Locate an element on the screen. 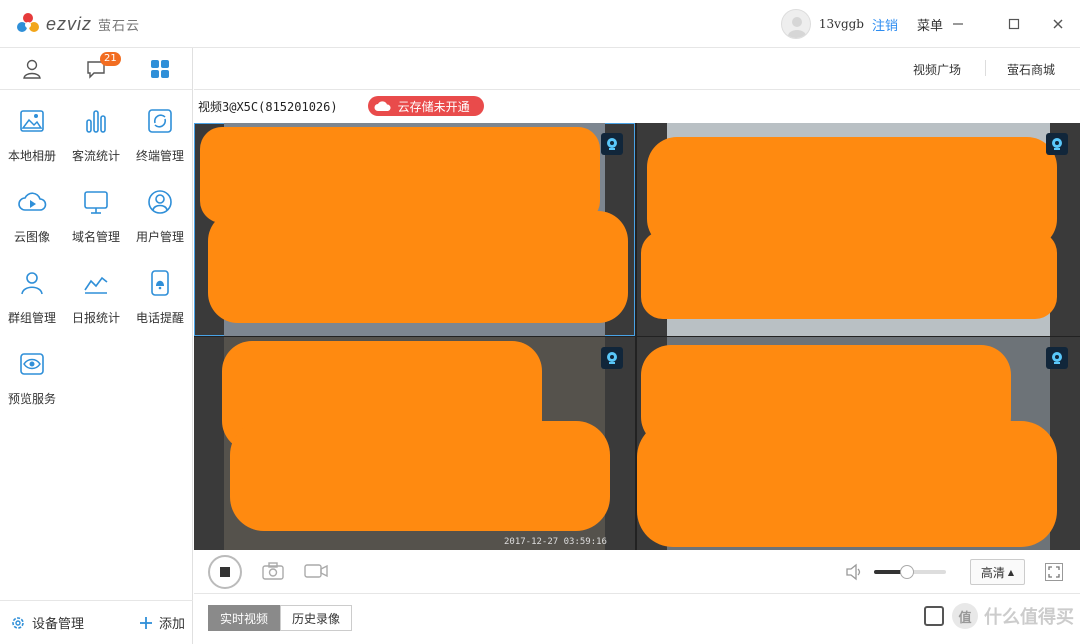 This screenshot has height=644, width=1080. eye-icon is located at coordinates (32, 364).